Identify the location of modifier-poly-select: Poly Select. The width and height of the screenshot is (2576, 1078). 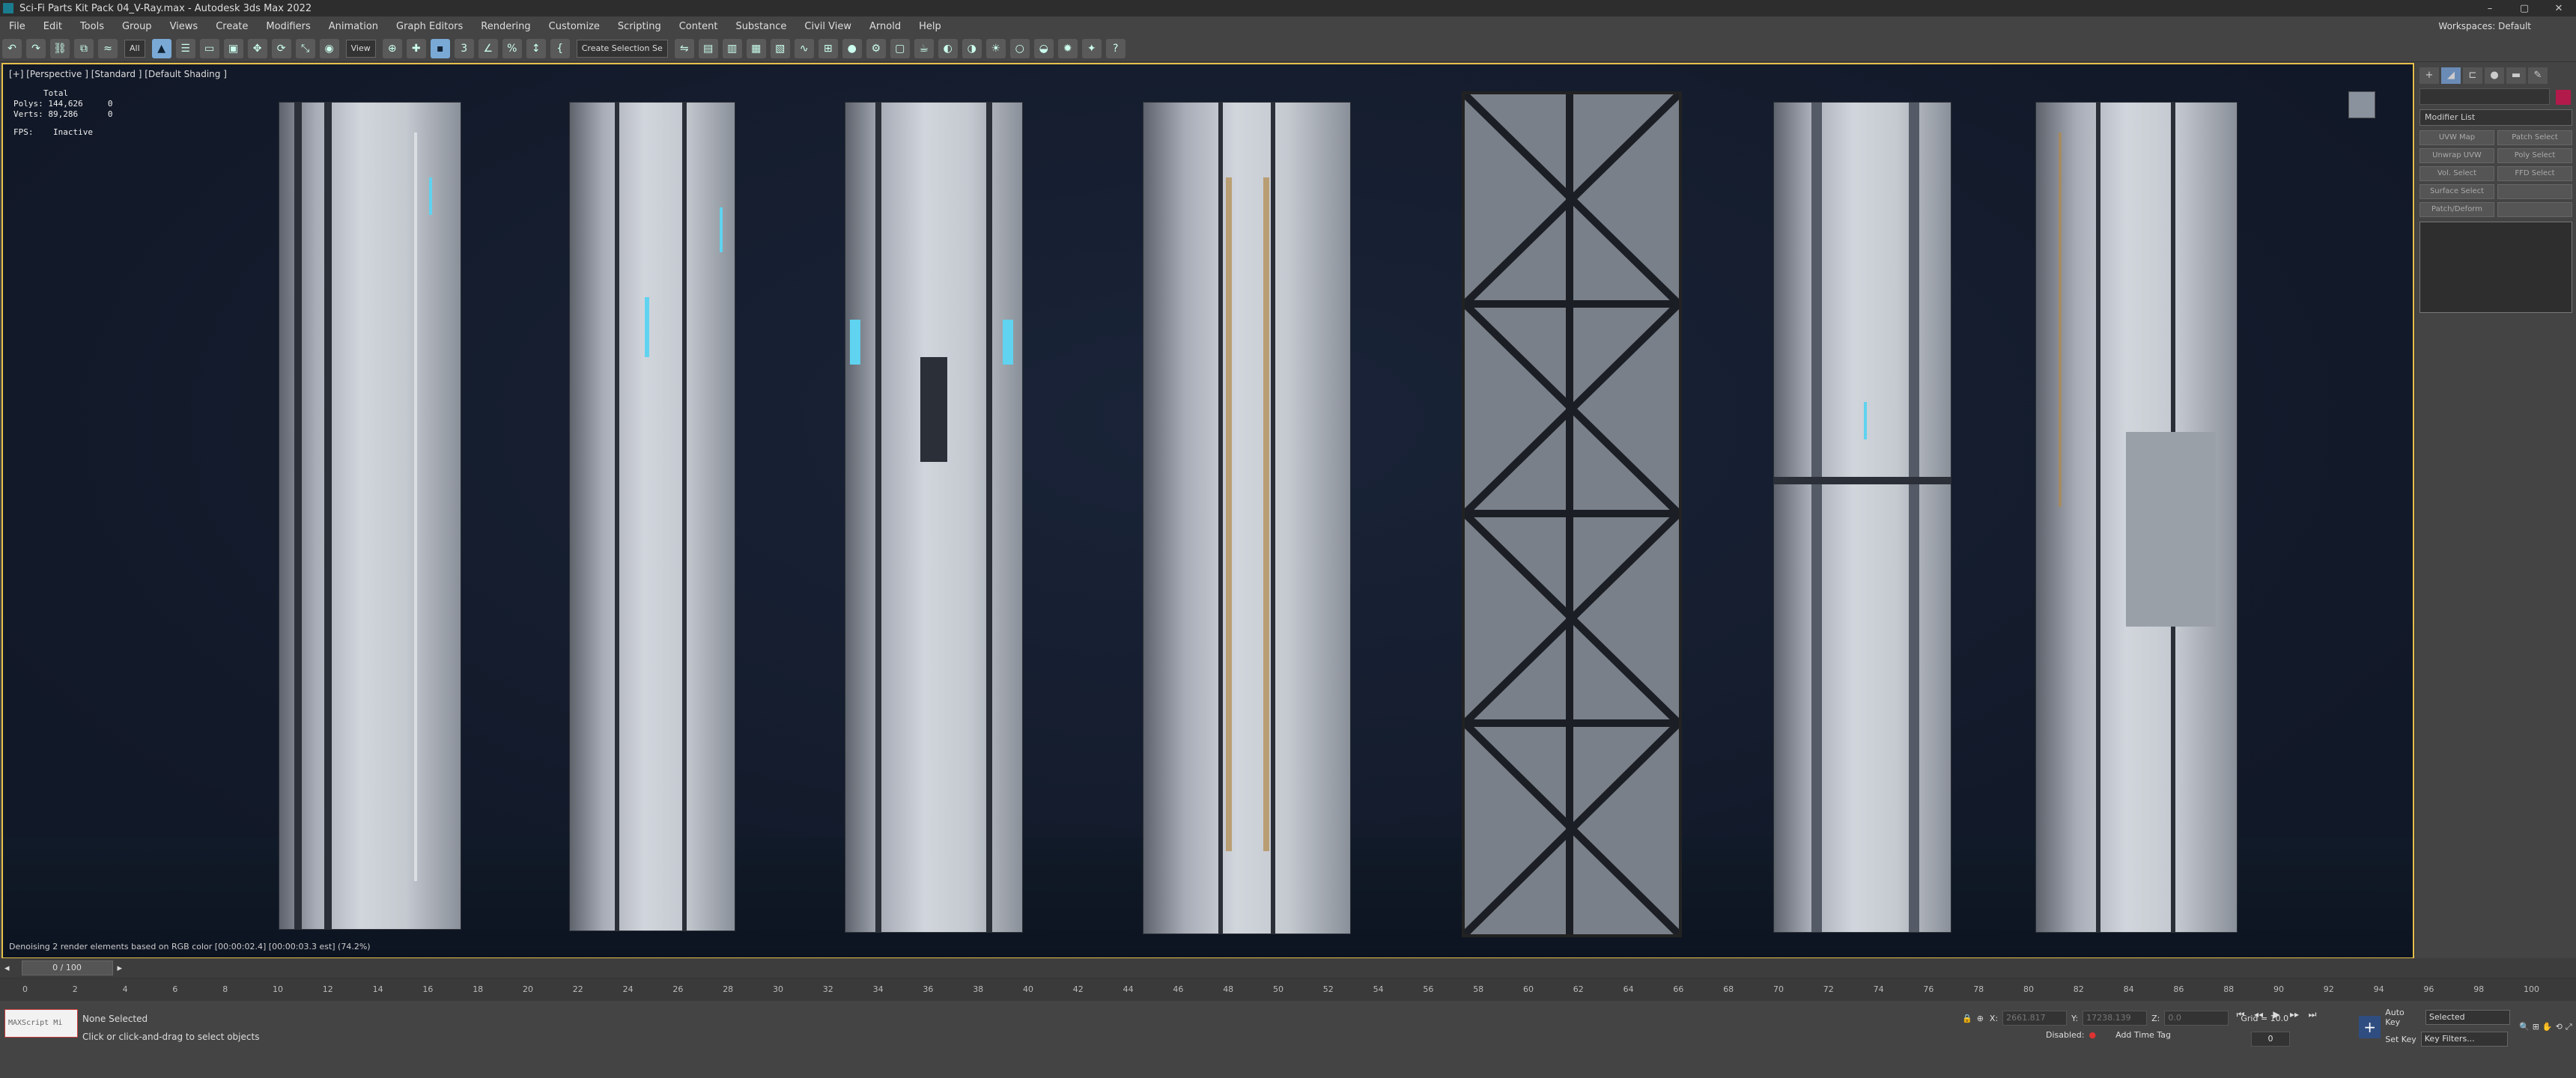
(2534, 155).